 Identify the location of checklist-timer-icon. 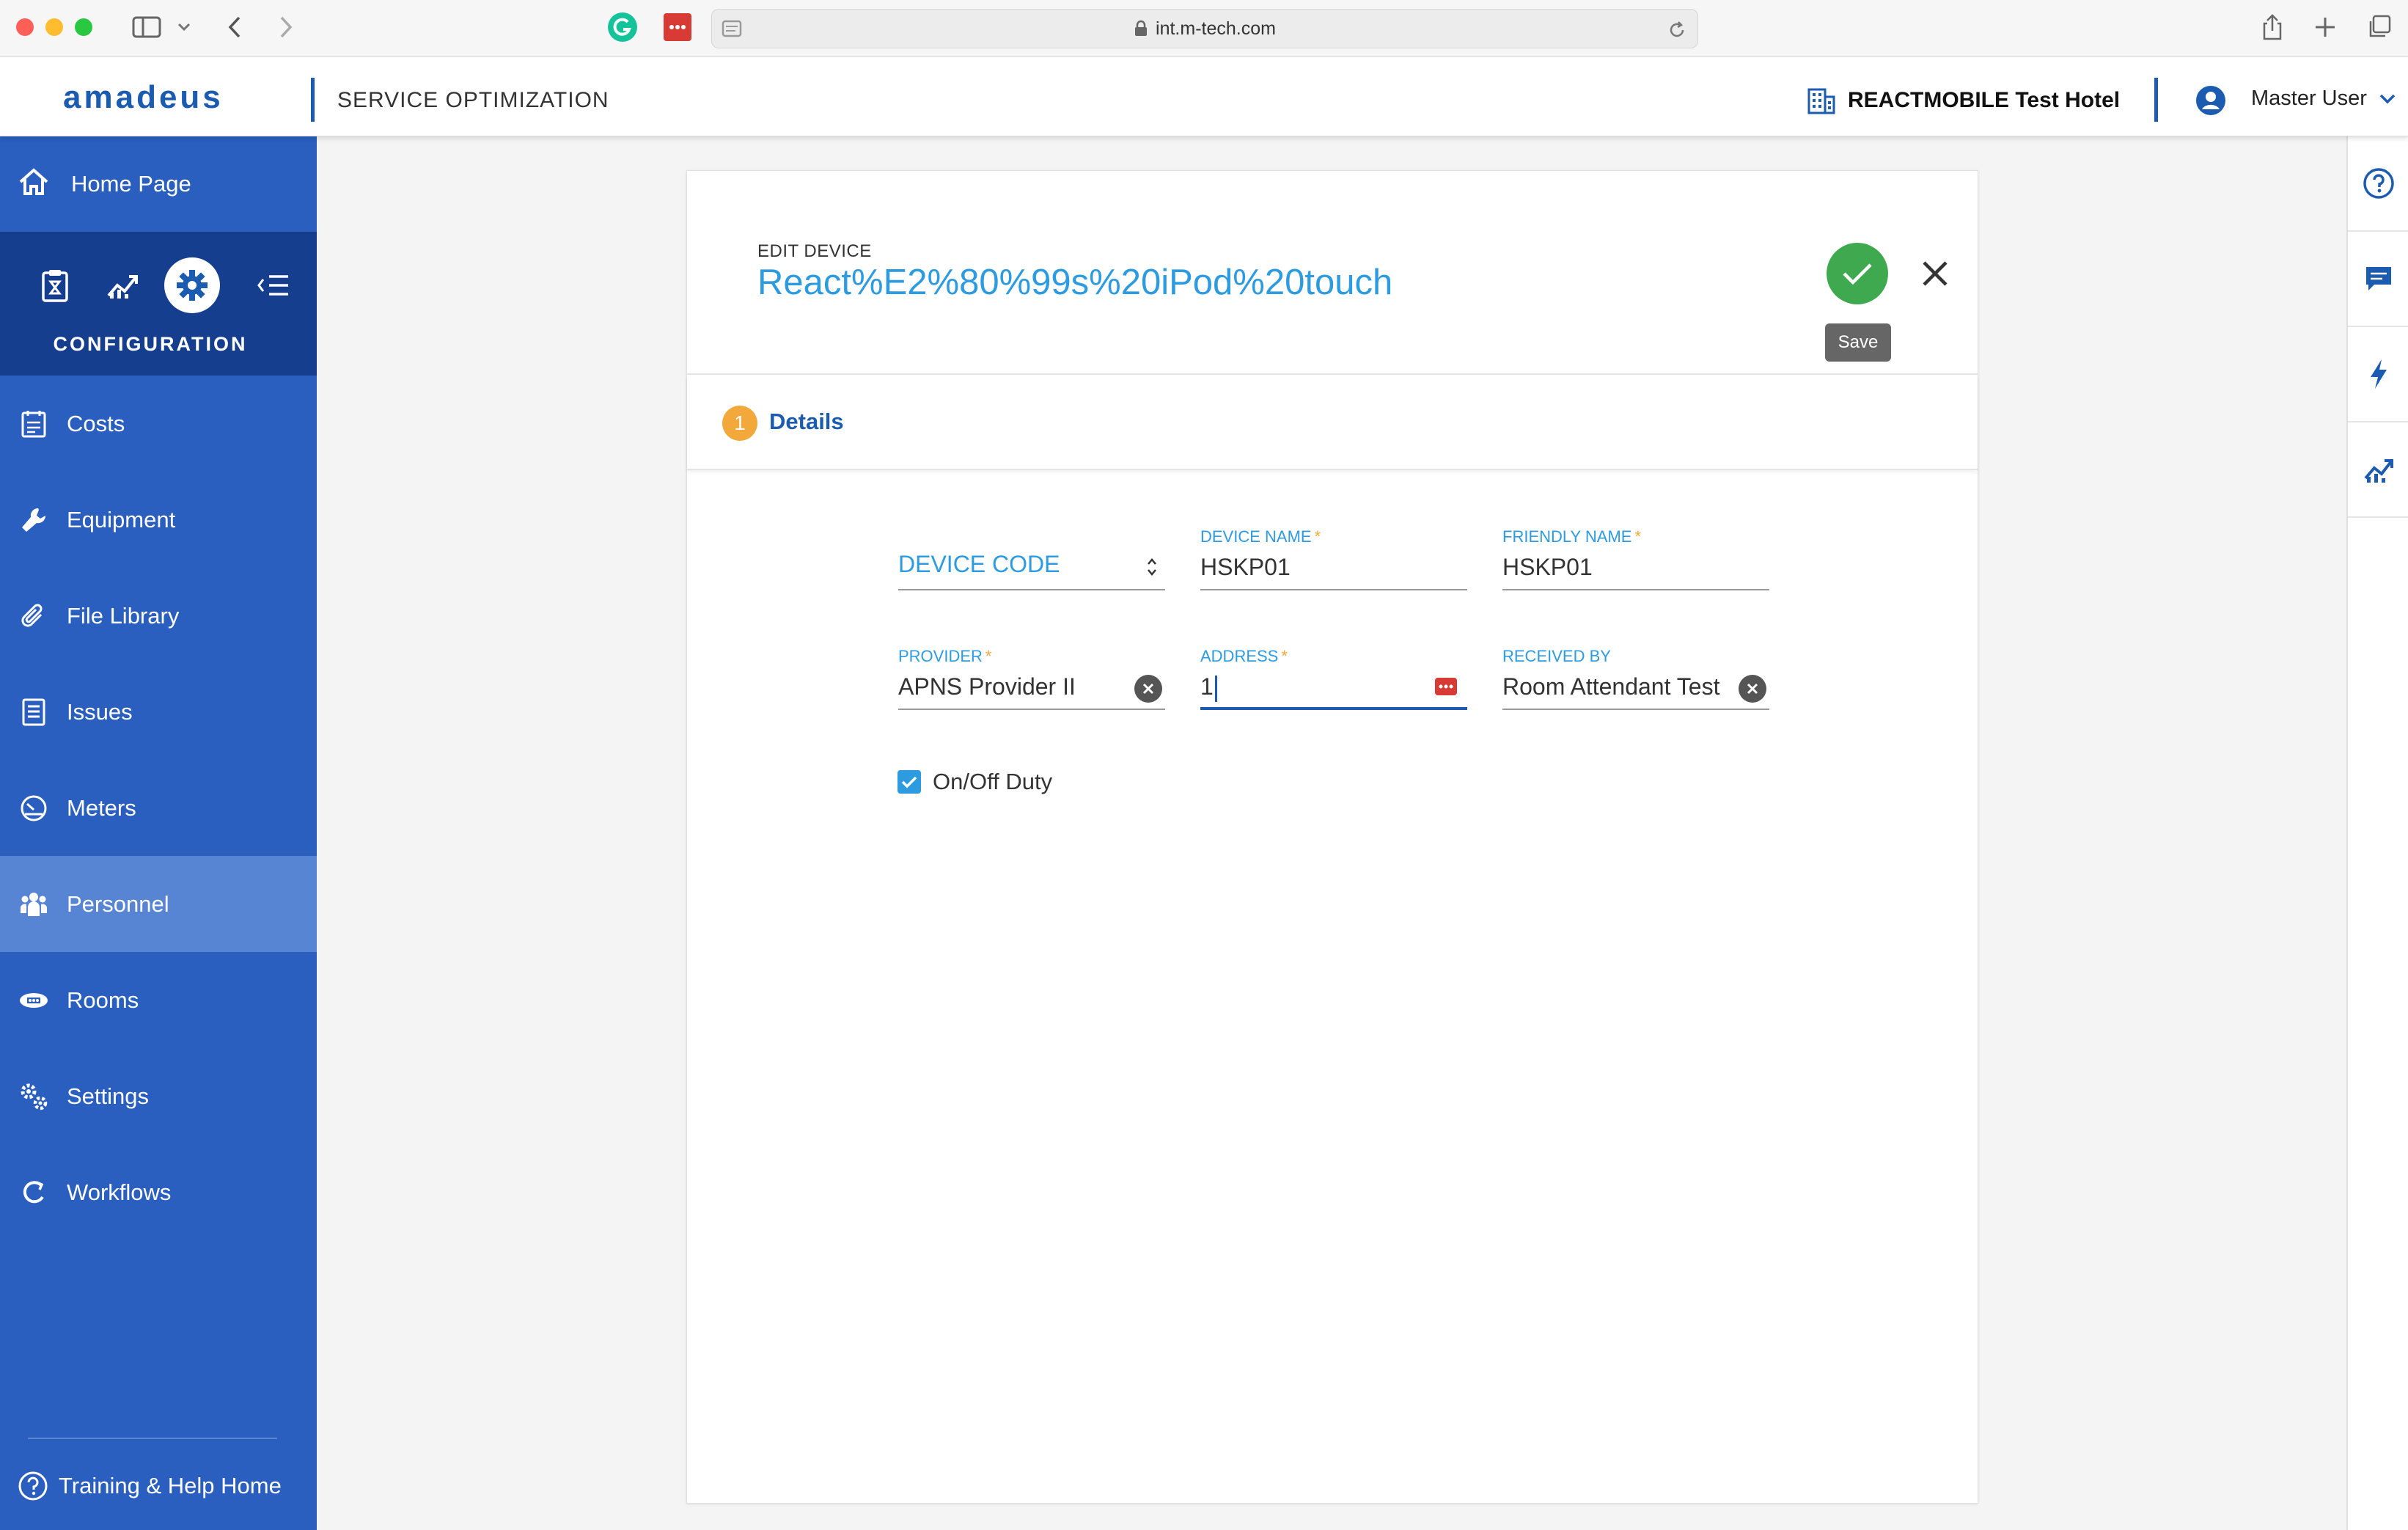
(55, 285).